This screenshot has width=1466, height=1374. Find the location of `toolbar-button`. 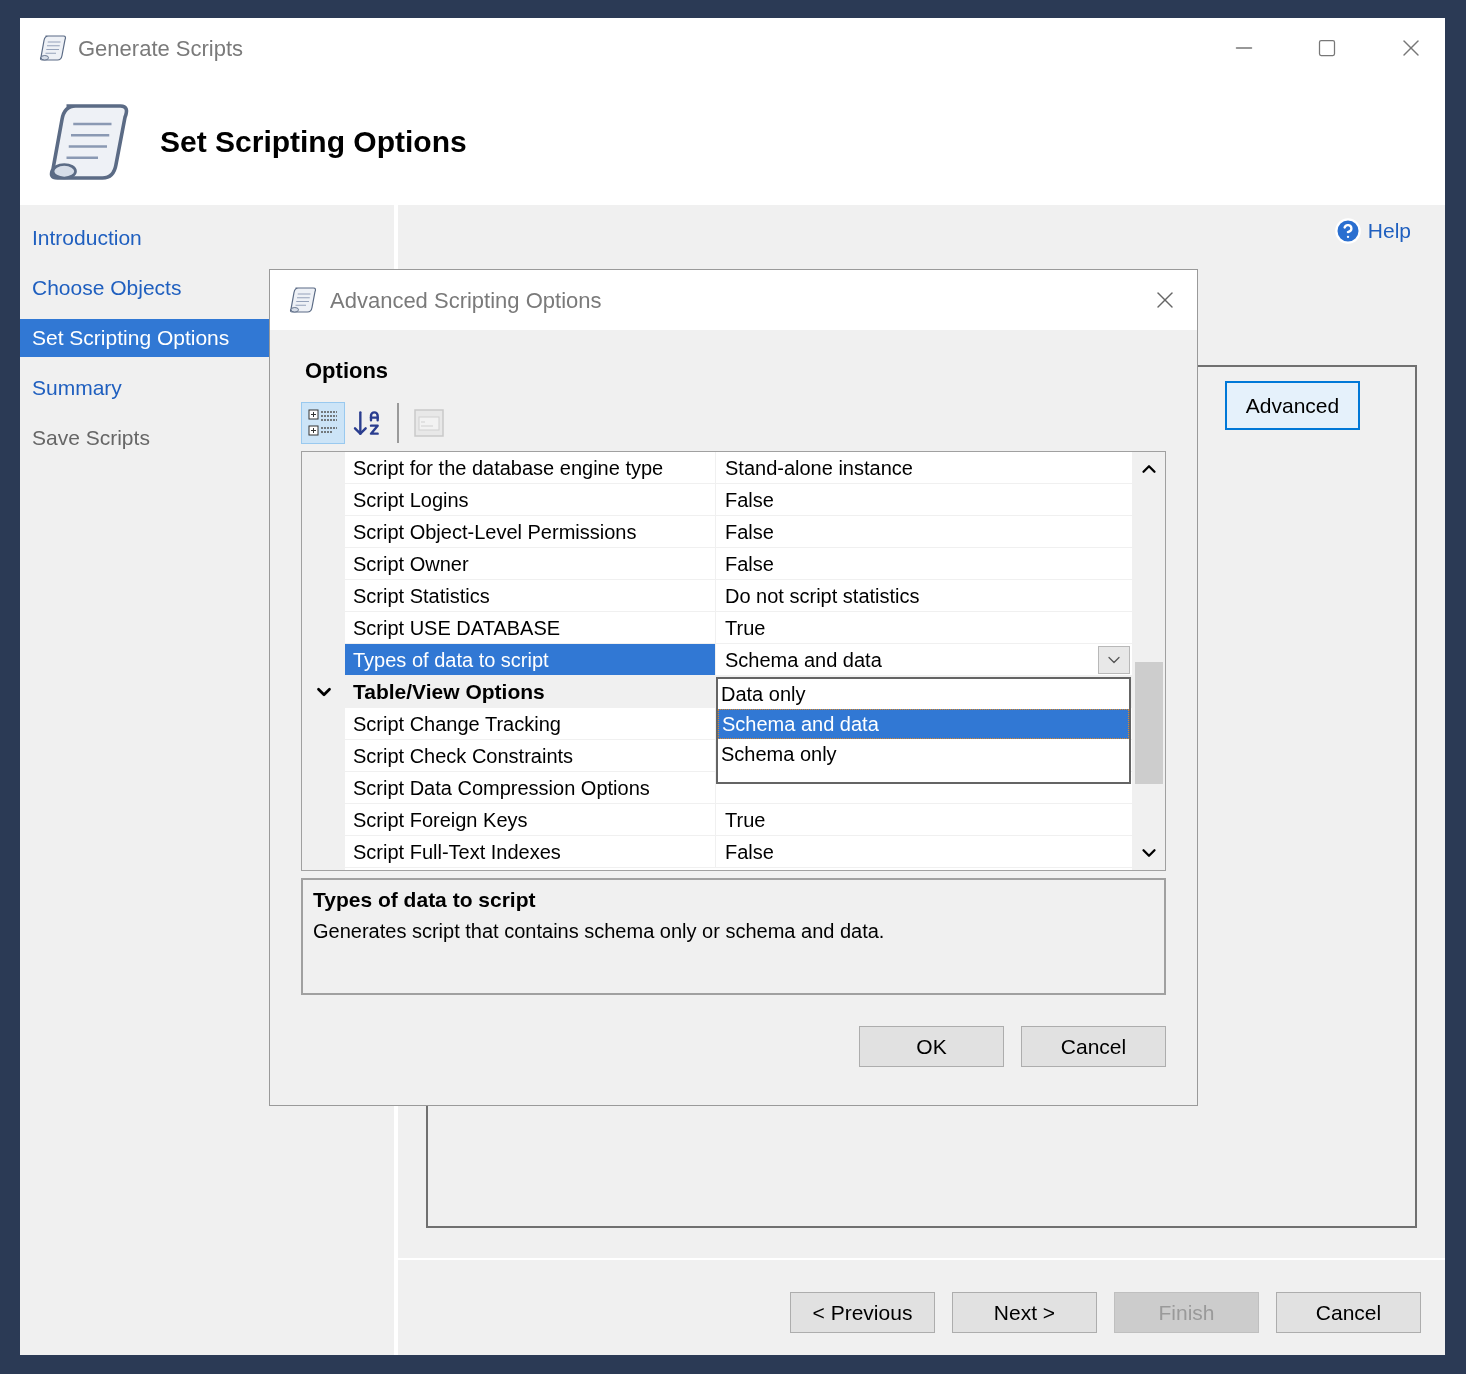

toolbar-button is located at coordinates (323, 423).